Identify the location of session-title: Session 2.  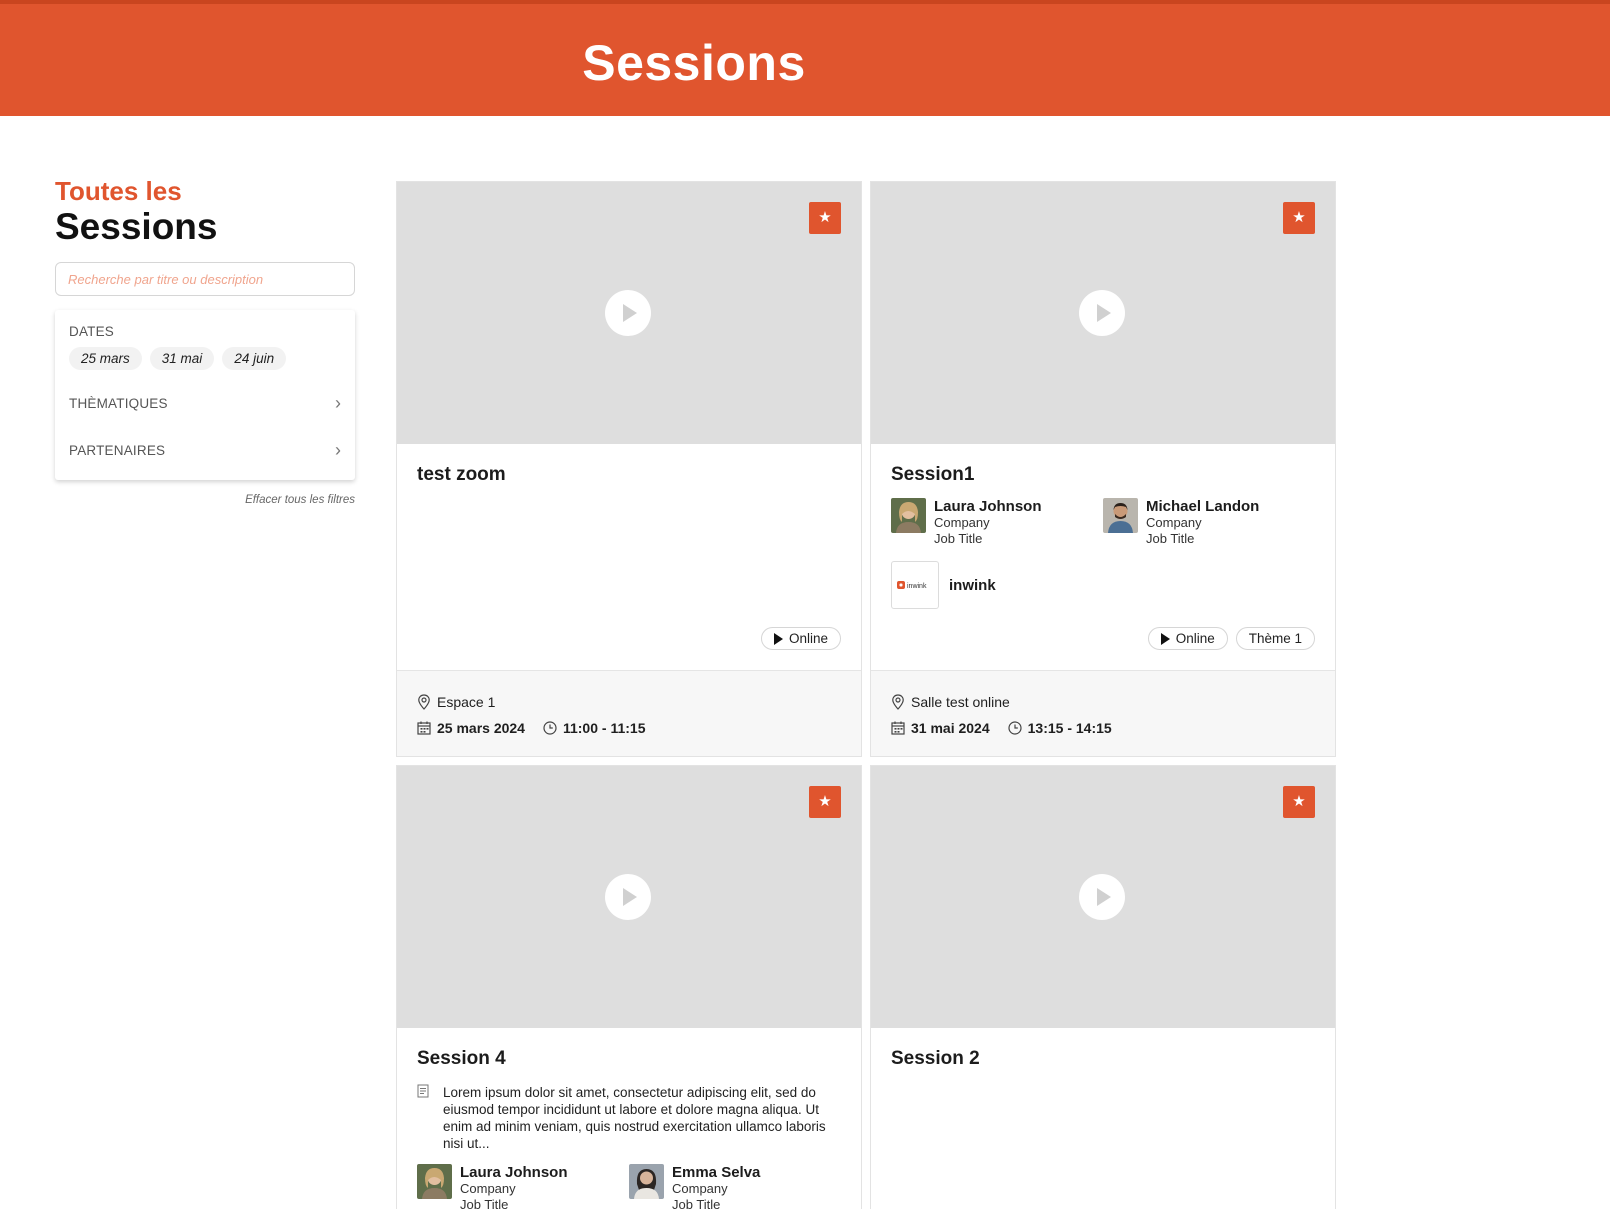
(1103, 1059).